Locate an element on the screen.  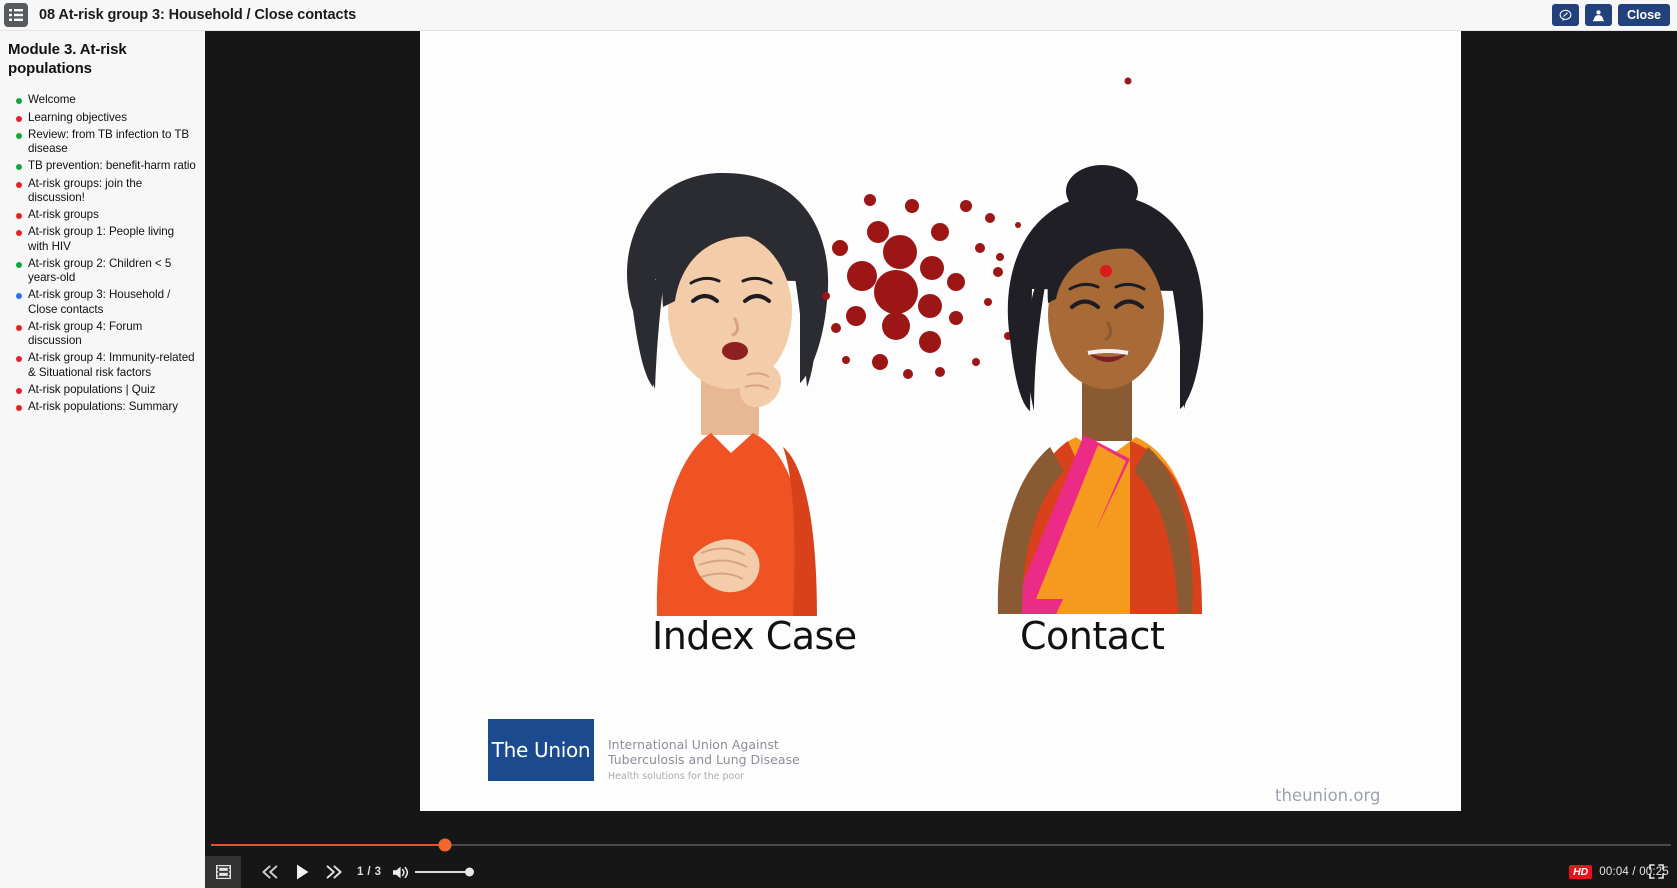
sidebar-item-label: At-risk groups is located at coordinates (63, 215).